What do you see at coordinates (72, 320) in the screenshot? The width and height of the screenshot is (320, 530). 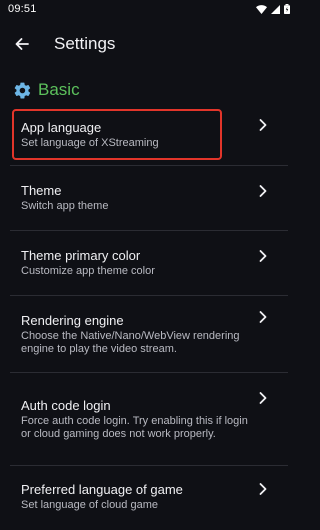 I see `setting-label: Rendering engine` at bounding box center [72, 320].